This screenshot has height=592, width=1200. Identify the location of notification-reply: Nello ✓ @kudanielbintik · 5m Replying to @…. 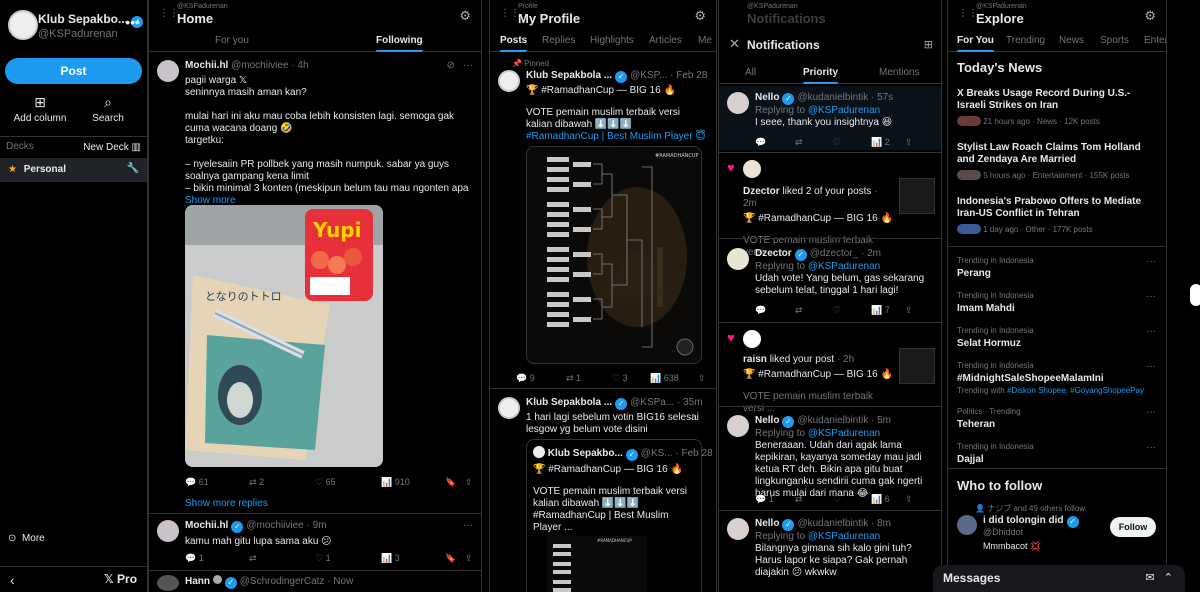
(830, 461).